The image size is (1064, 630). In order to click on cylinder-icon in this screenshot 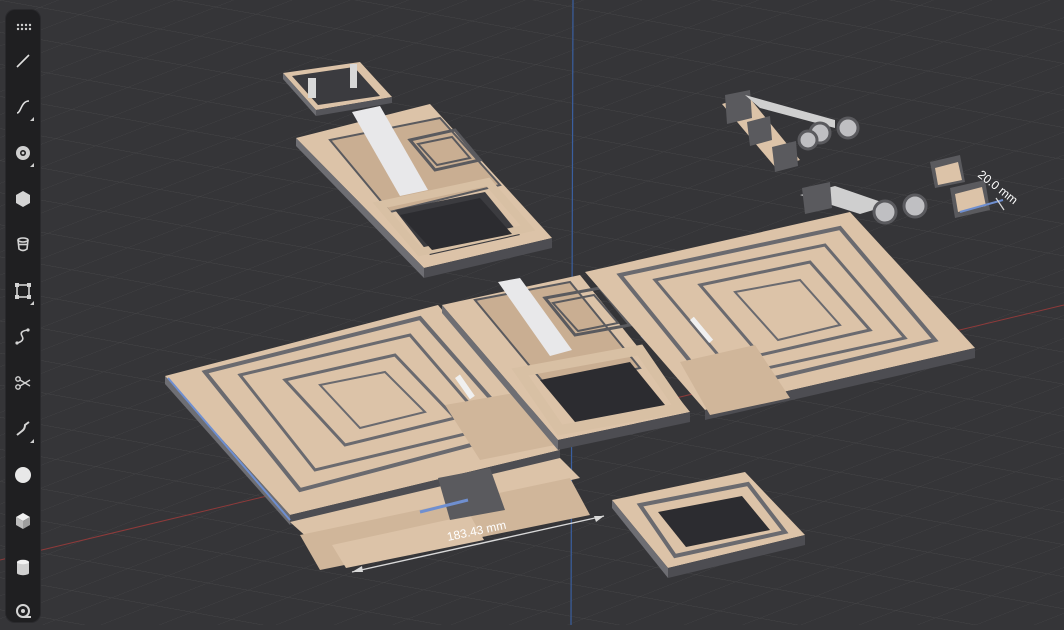, I will do `click(23, 569)`.